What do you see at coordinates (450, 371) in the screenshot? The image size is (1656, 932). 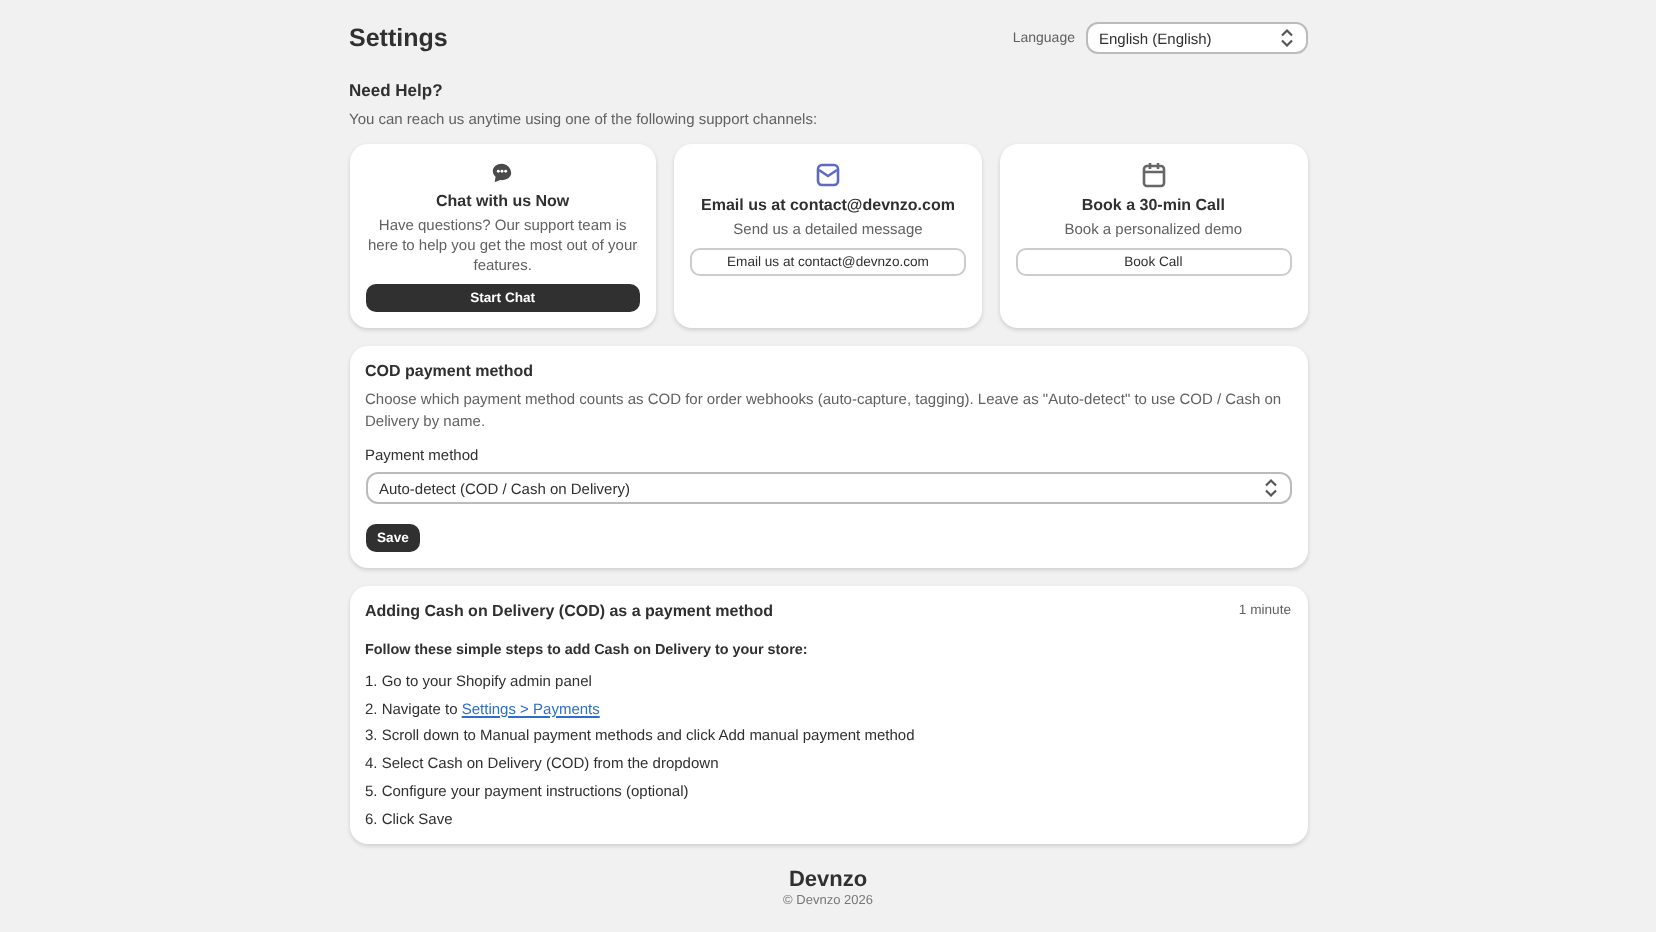 I see `card-title: COD payment method` at bounding box center [450, 371].